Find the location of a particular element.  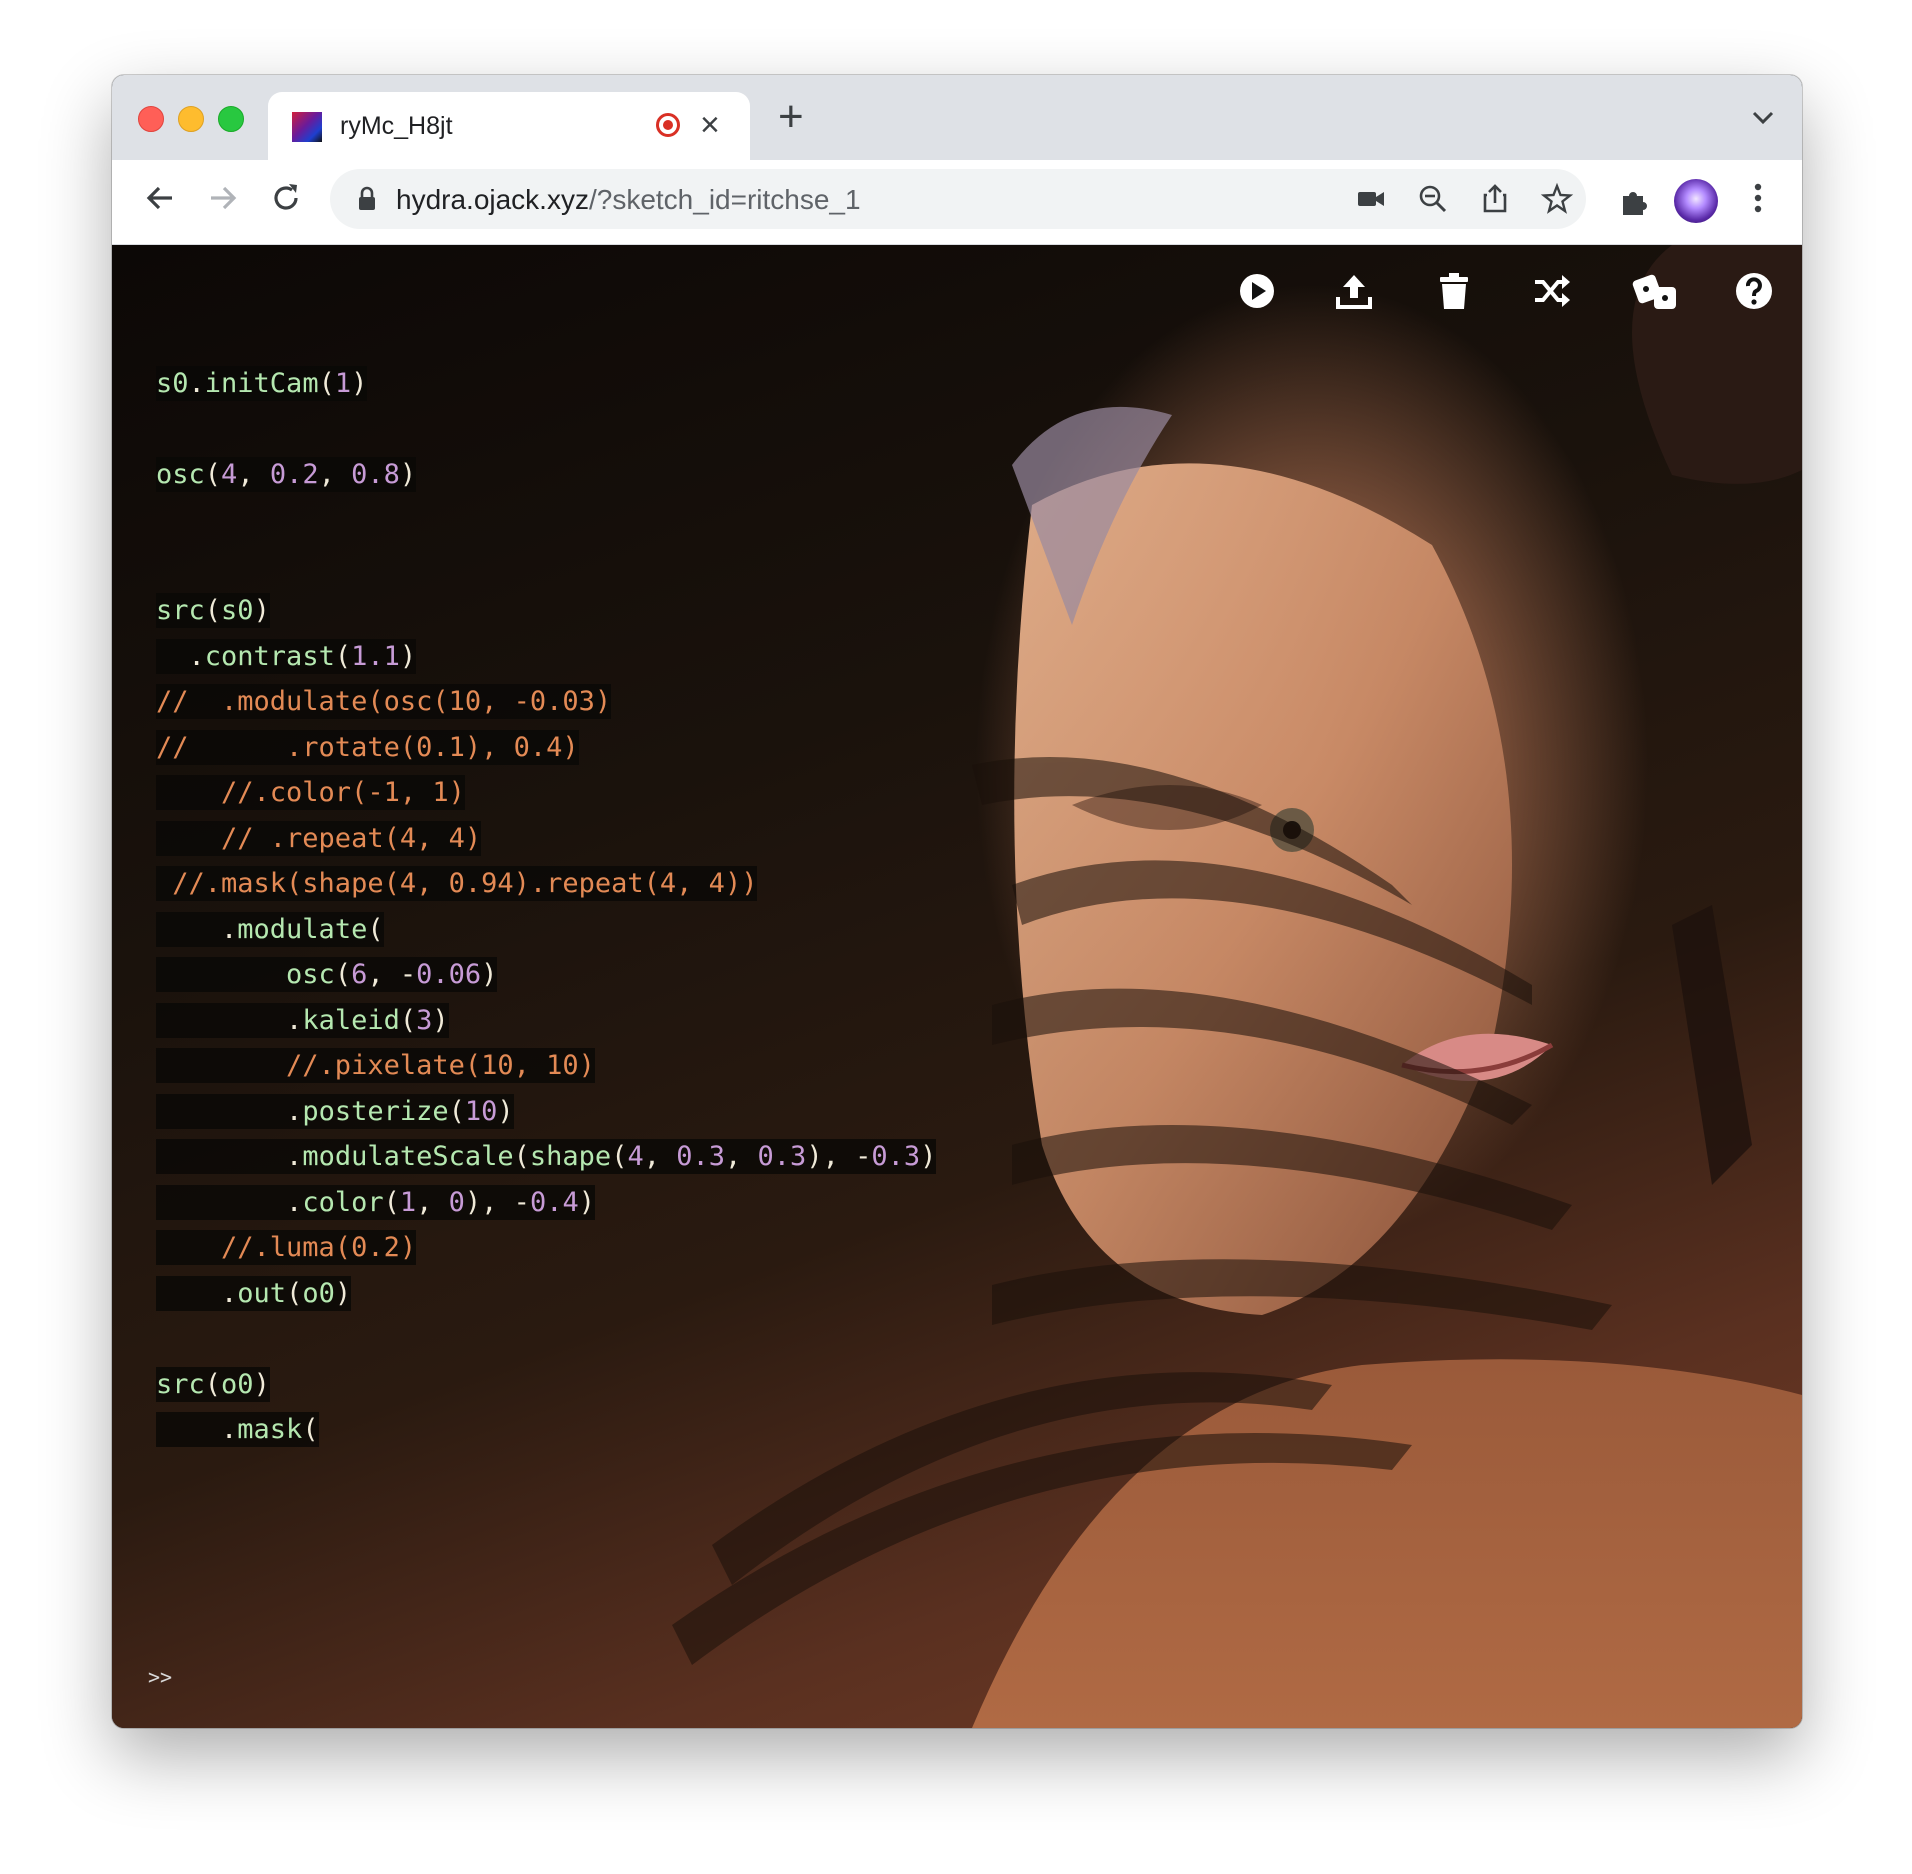

code-line-text: osc(4, 0.2, 0.8) is located at coordinates (286, 474).